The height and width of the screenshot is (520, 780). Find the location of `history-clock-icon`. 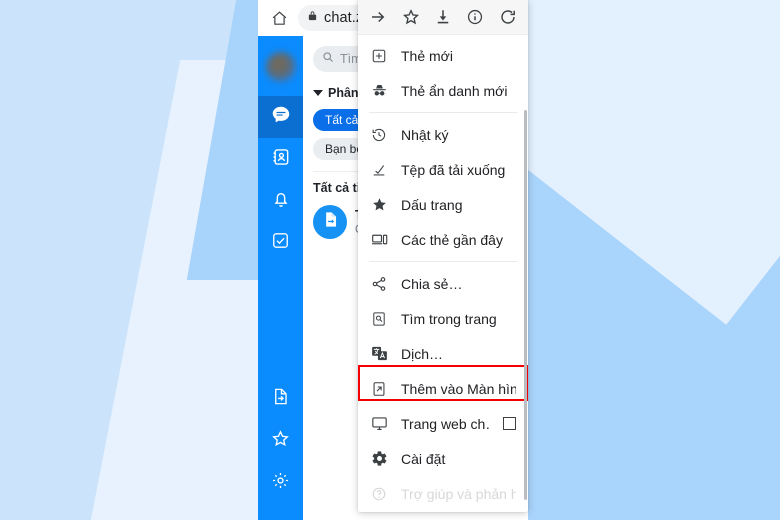

history-clock-icon is located at coordinates (379, 135).